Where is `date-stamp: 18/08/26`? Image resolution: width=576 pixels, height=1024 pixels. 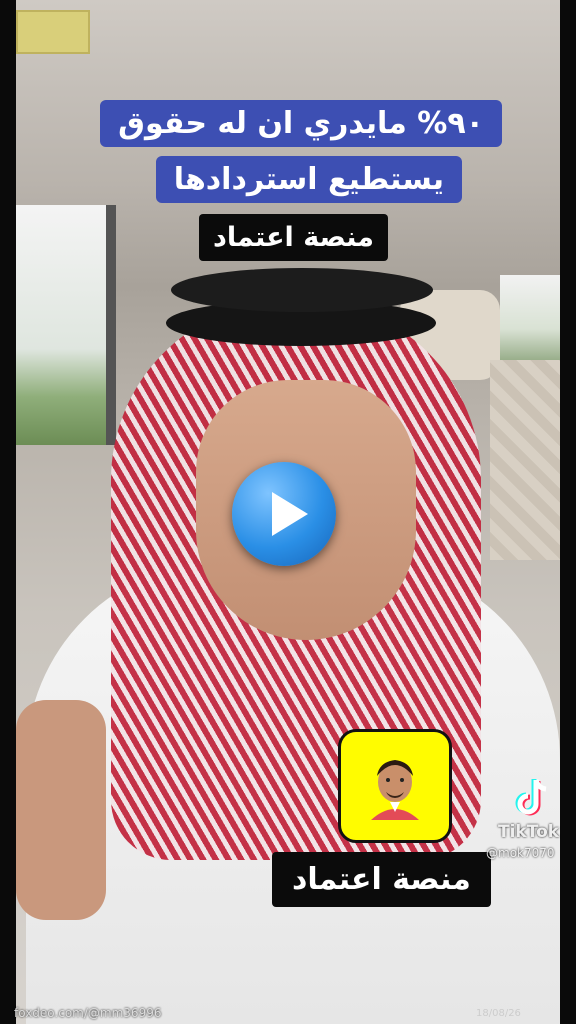
date-stamp: 18/08/26 is located at coordinates (498, 1013).